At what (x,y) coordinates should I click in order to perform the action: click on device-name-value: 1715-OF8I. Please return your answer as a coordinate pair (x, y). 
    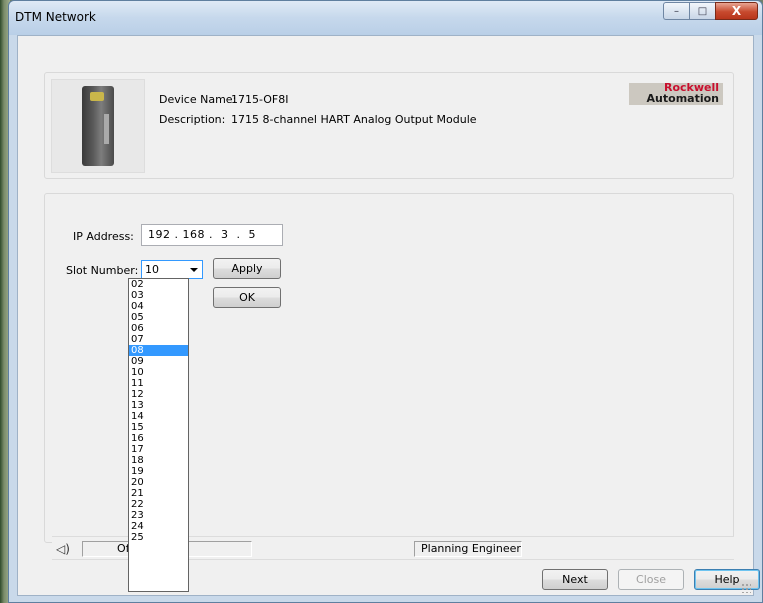
    Looking at the image, I should click on (260, 99).